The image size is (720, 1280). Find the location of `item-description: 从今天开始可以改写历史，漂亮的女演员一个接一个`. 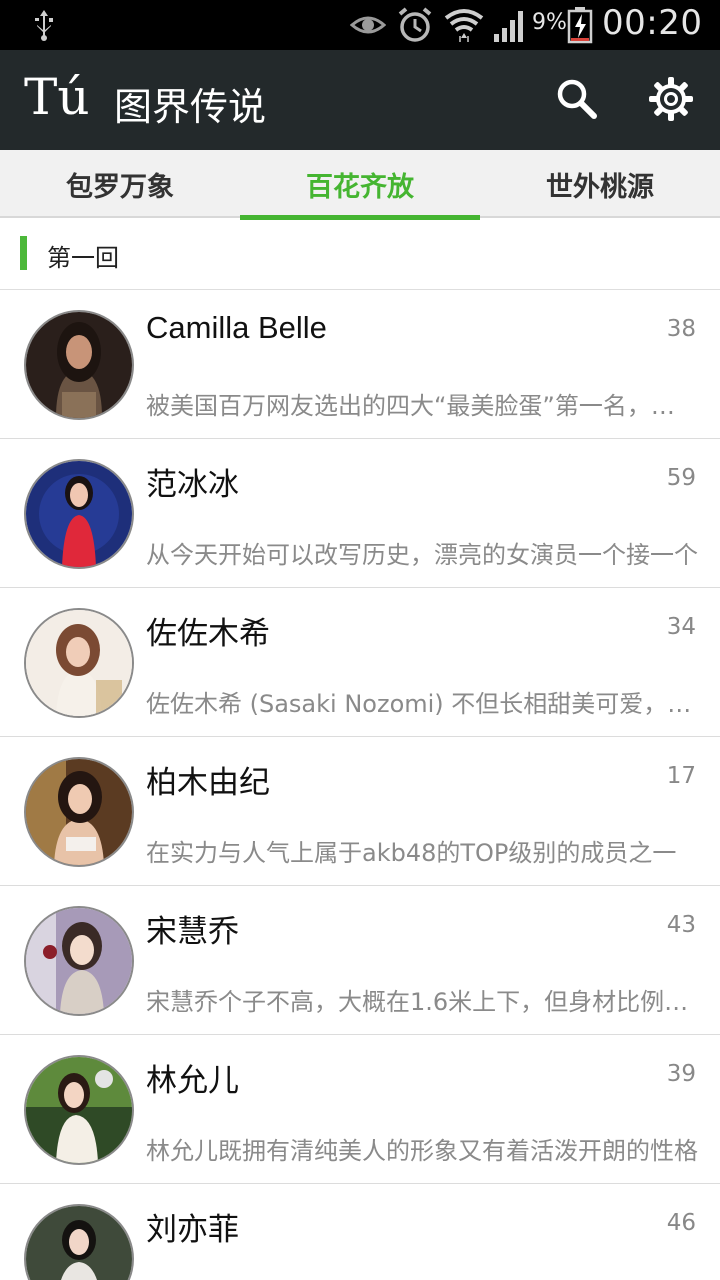

item-description: 从今天开始可以改写历史，漂亮的女演员一个接一个 is located at coordinates (422, 555).